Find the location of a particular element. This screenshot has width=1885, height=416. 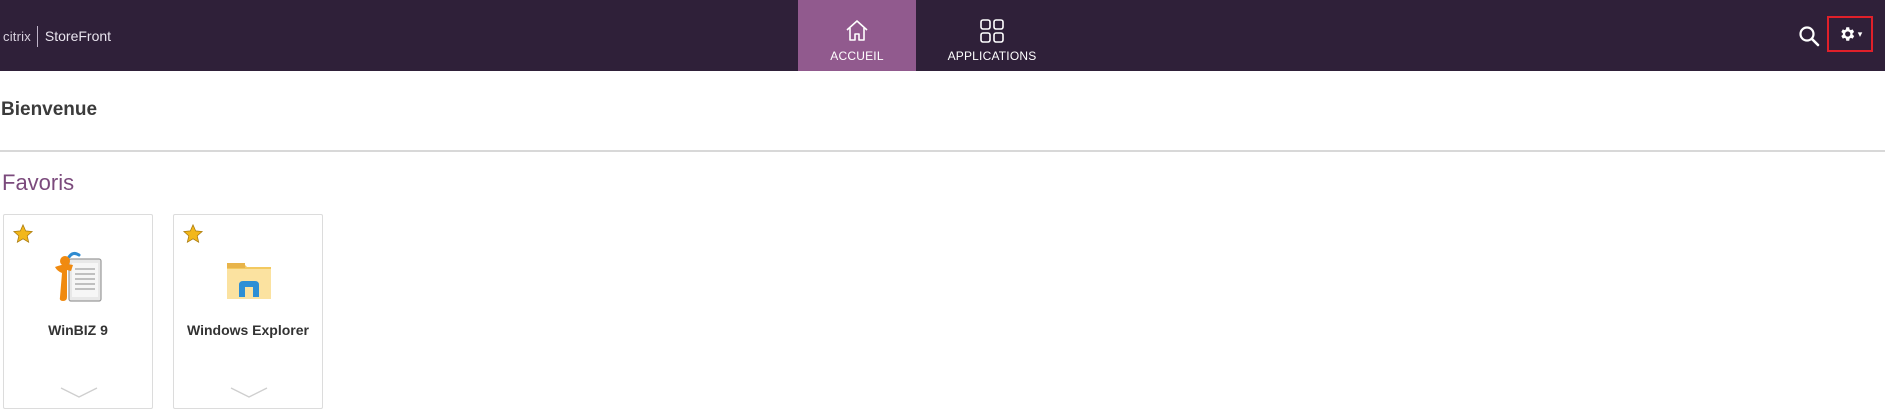

folder-icon is located at coordinates (249, 281).